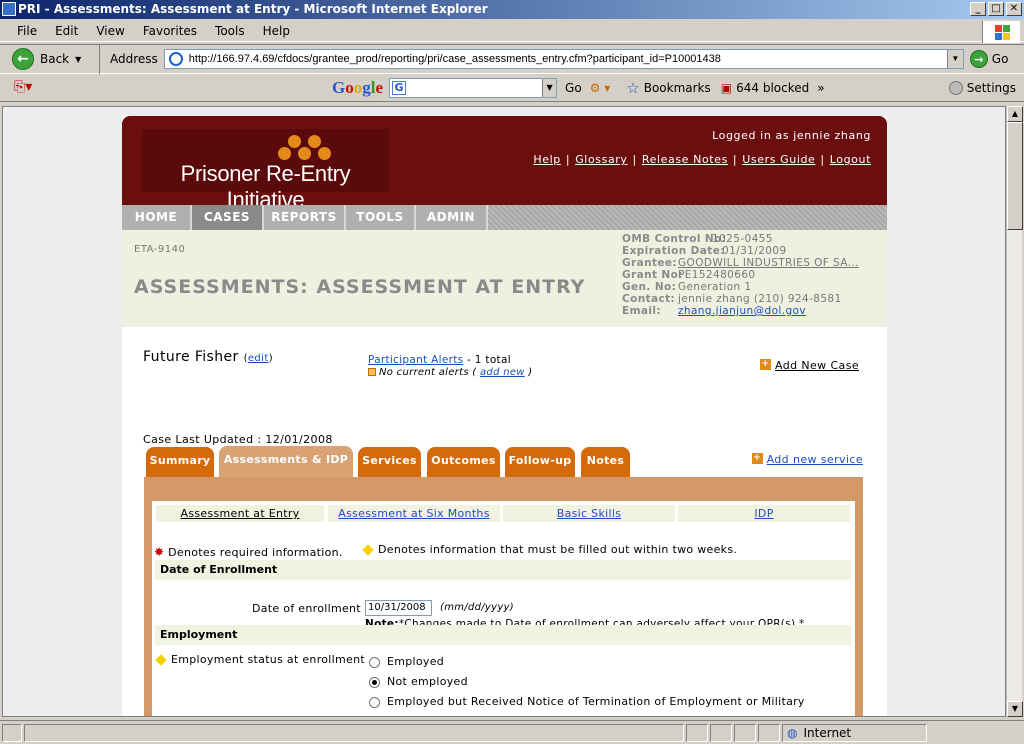 Image resolution: width=1024 pixels, height=744 pixels. What do you see at coordinates (996, 9) in the screenshot?
I see `maximize-button: □` at bounding box center [996, 9].